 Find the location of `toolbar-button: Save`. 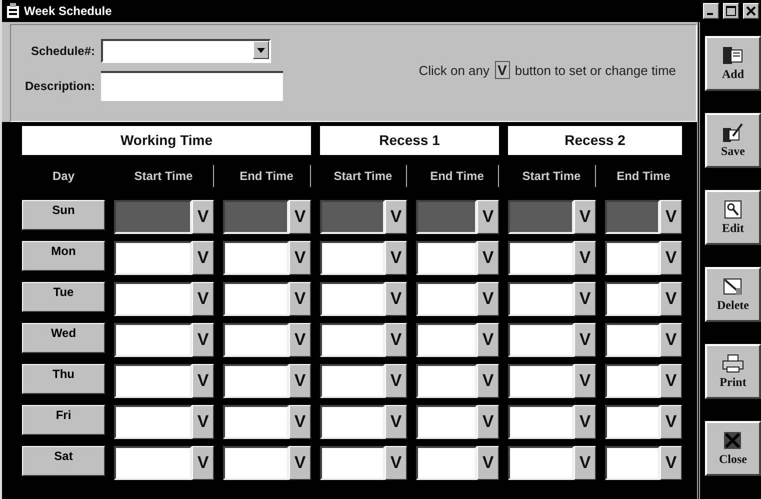

toolbar-button: Save is located at coordinates (733, 140).